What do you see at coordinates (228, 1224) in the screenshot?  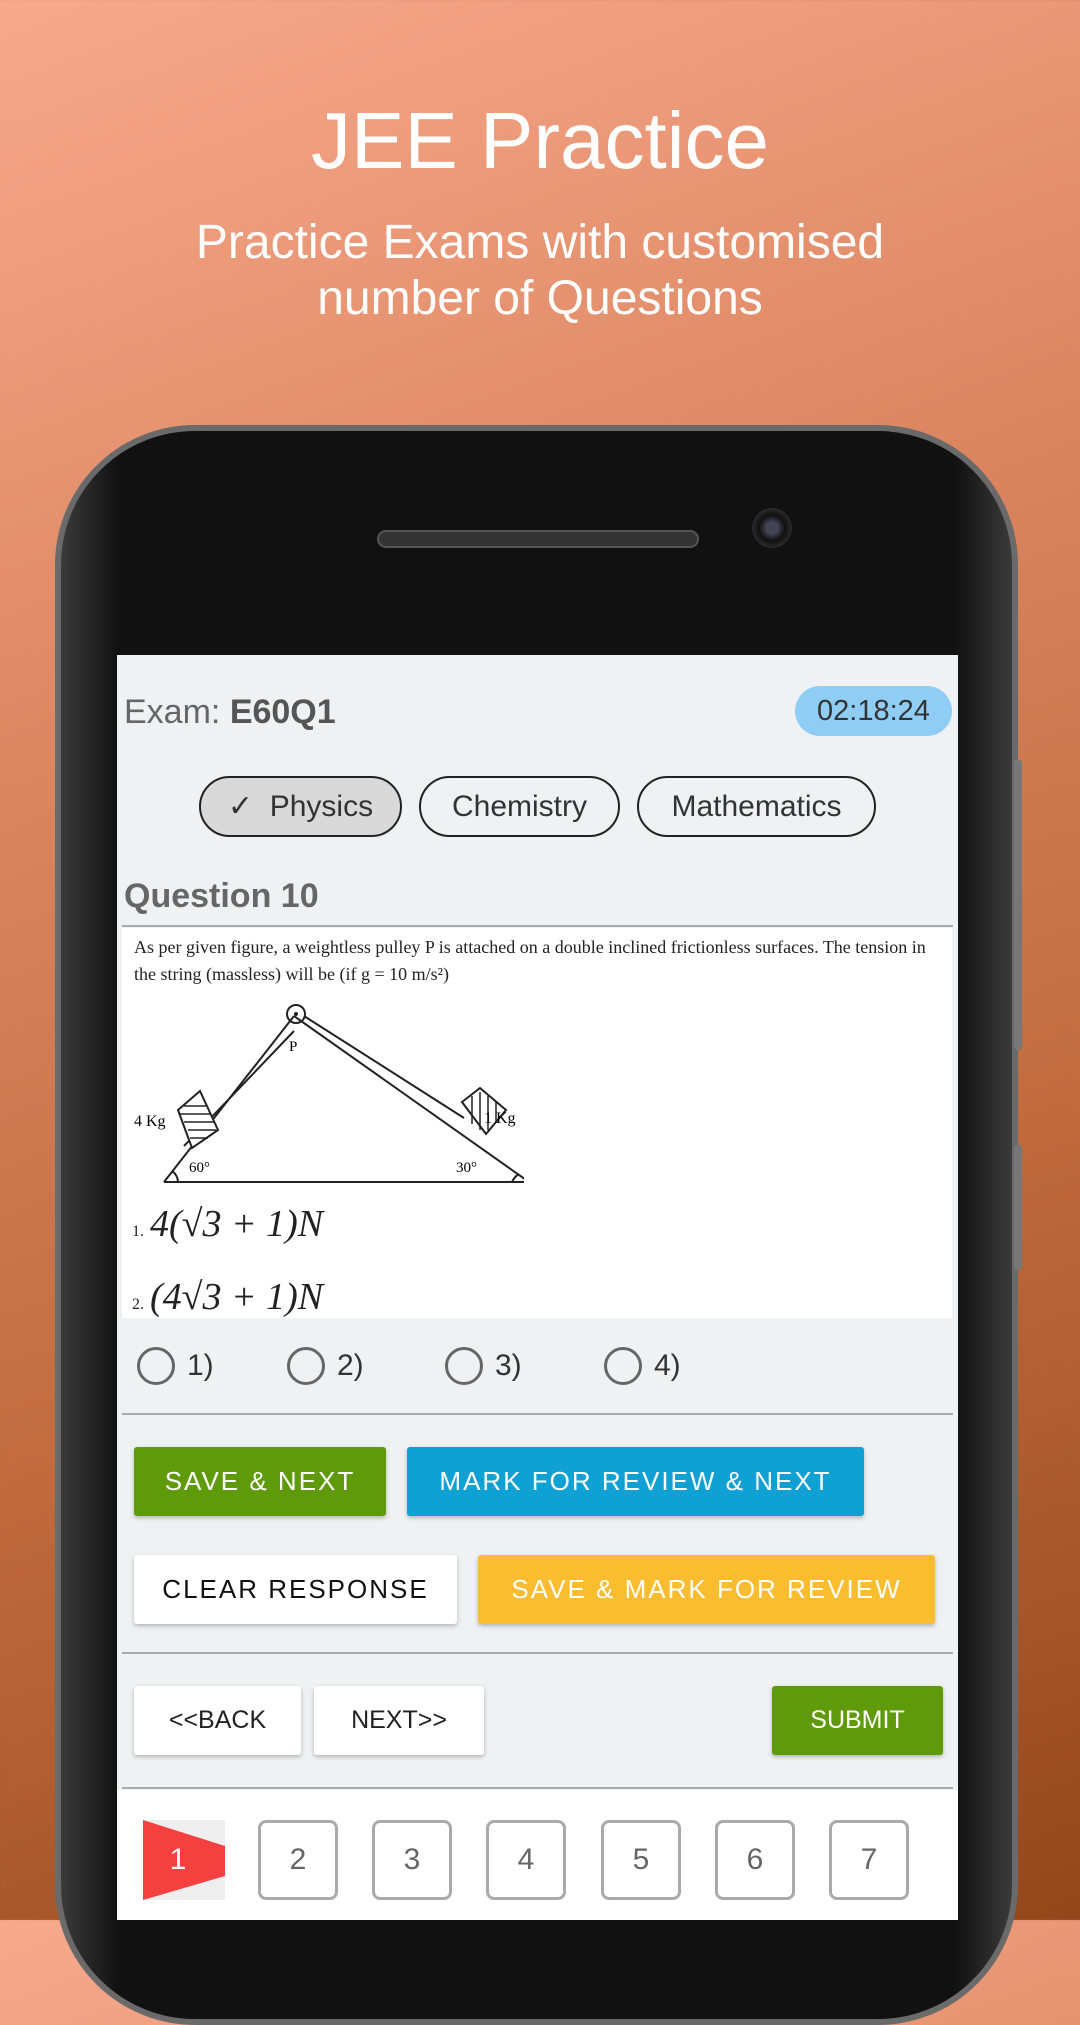 I see `option-1: 1. 4(√3 + 1)N` at bounding box center [228, 1224].